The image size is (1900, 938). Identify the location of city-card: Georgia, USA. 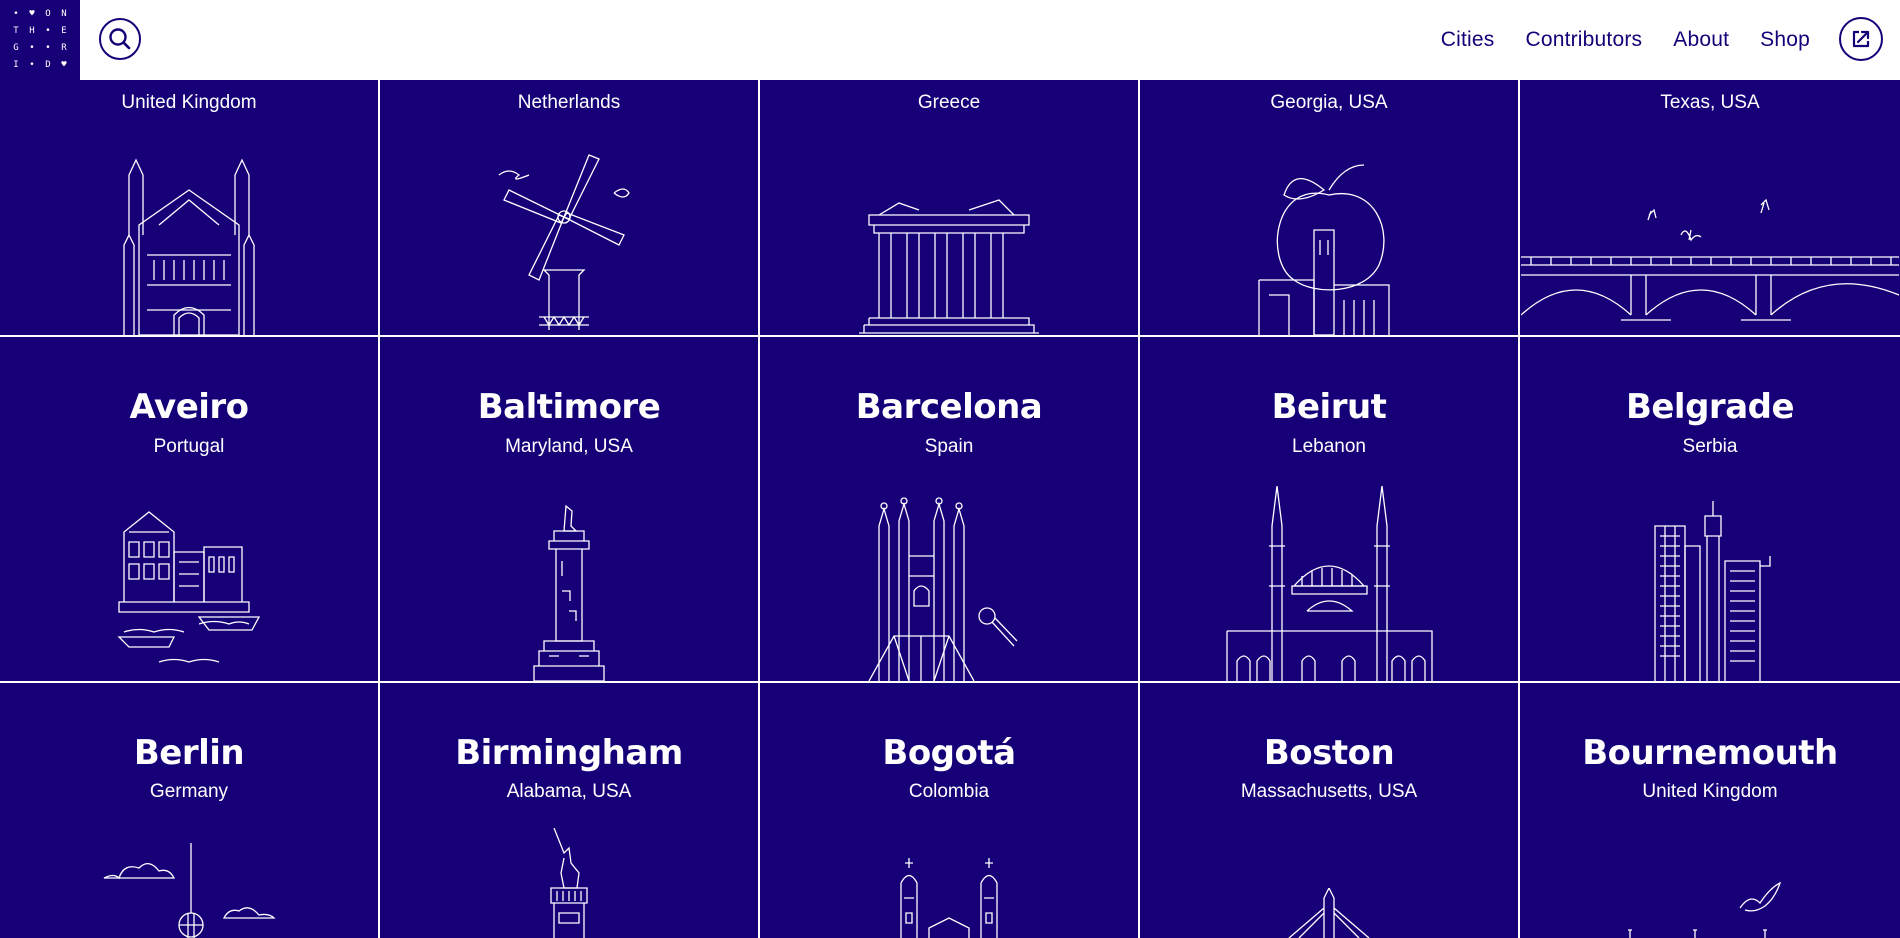
(1330, 208).